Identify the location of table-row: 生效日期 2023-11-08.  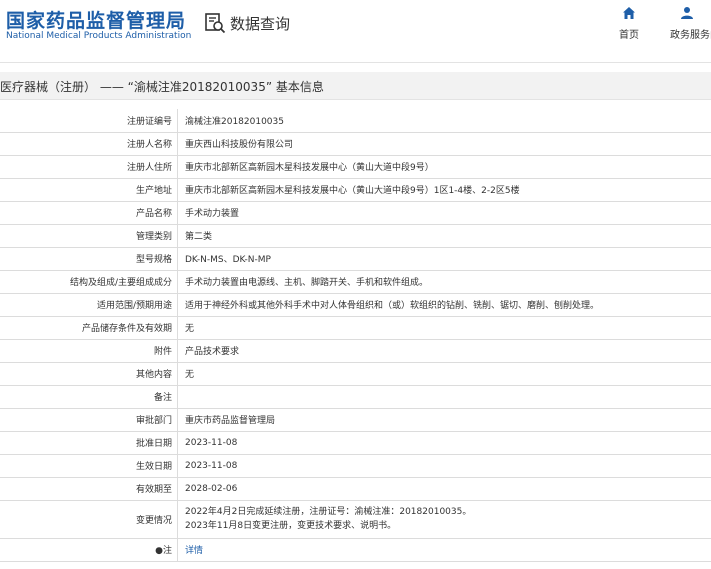
(355, 466).